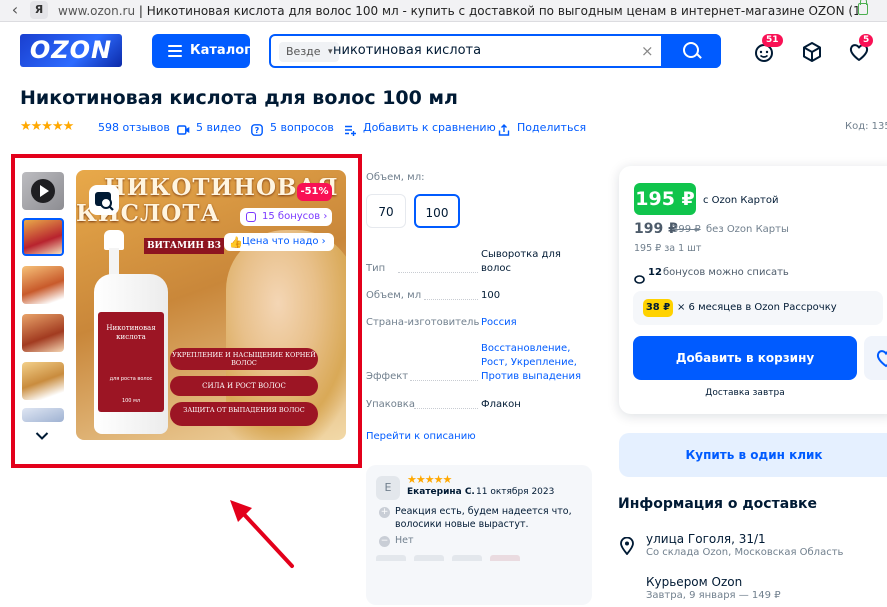 Image resolution: width=887 pixels, height=607 pixels. I want to click on video-icon, so click(183, 128).